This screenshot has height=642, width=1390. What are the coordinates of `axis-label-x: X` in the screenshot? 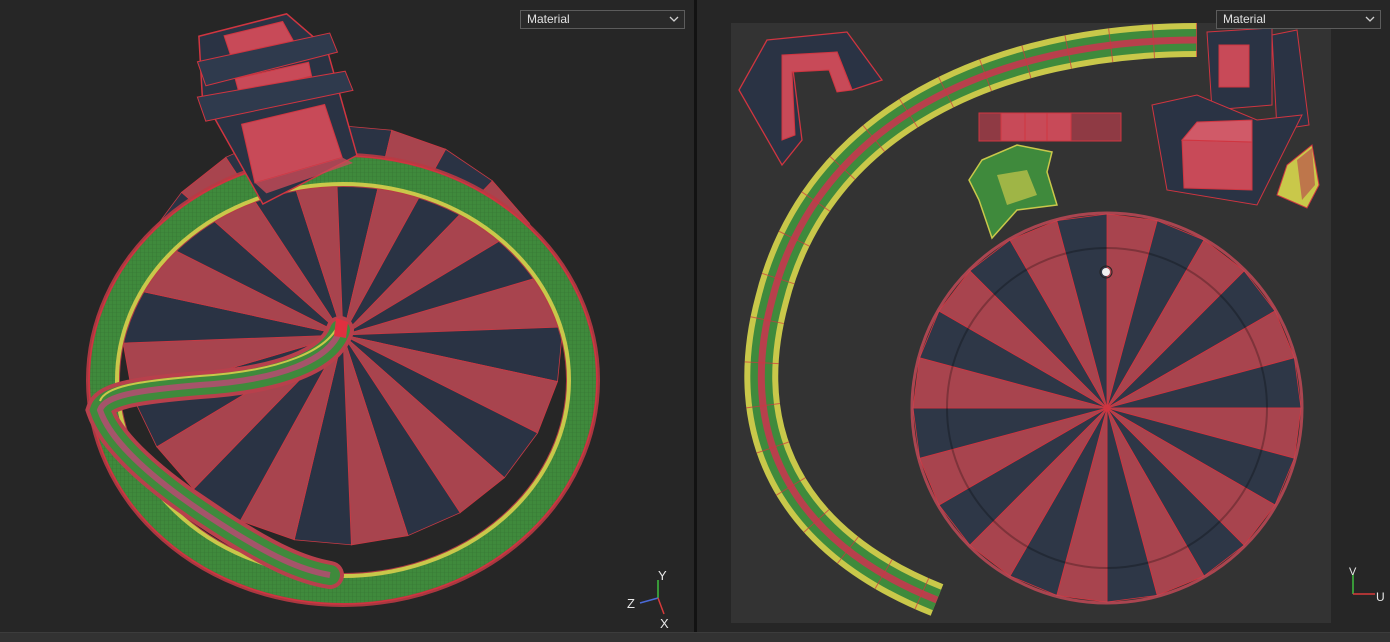 It's located at (664, 623).